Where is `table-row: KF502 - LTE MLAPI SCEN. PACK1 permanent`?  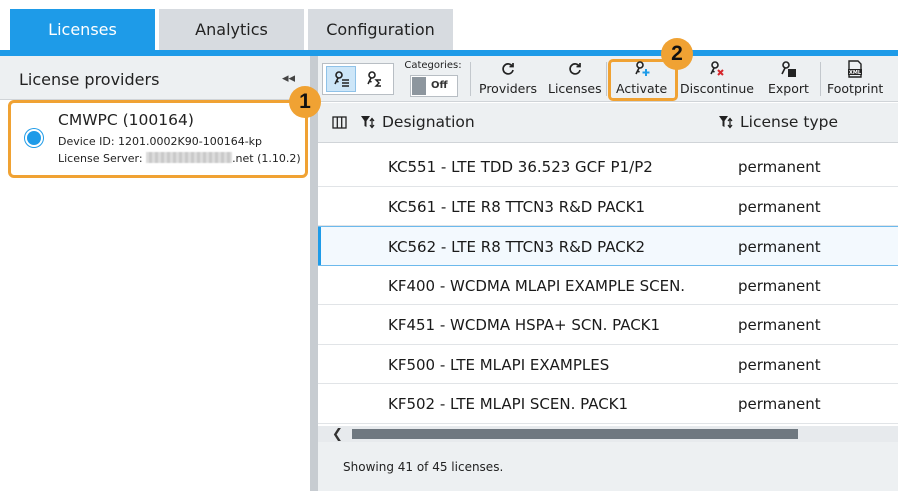
table-row: KF502 - LTE MLAPI SCEN. PACK1 permanent is located at coordinates (608, 404).